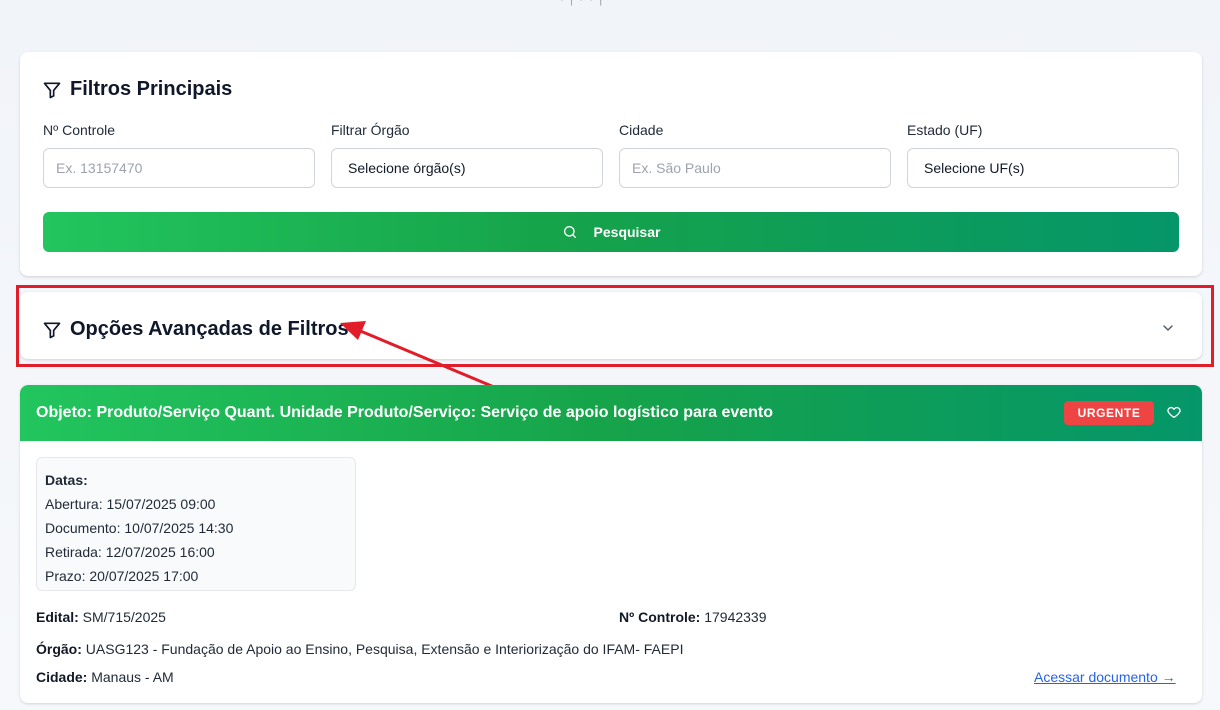 Image resolution: width=1220 pixels, height=710 pixels. Describe the element at coordinates (467, 168) in the screenshot. I see `orgao-select: Selecione órgão(s)` at that location.